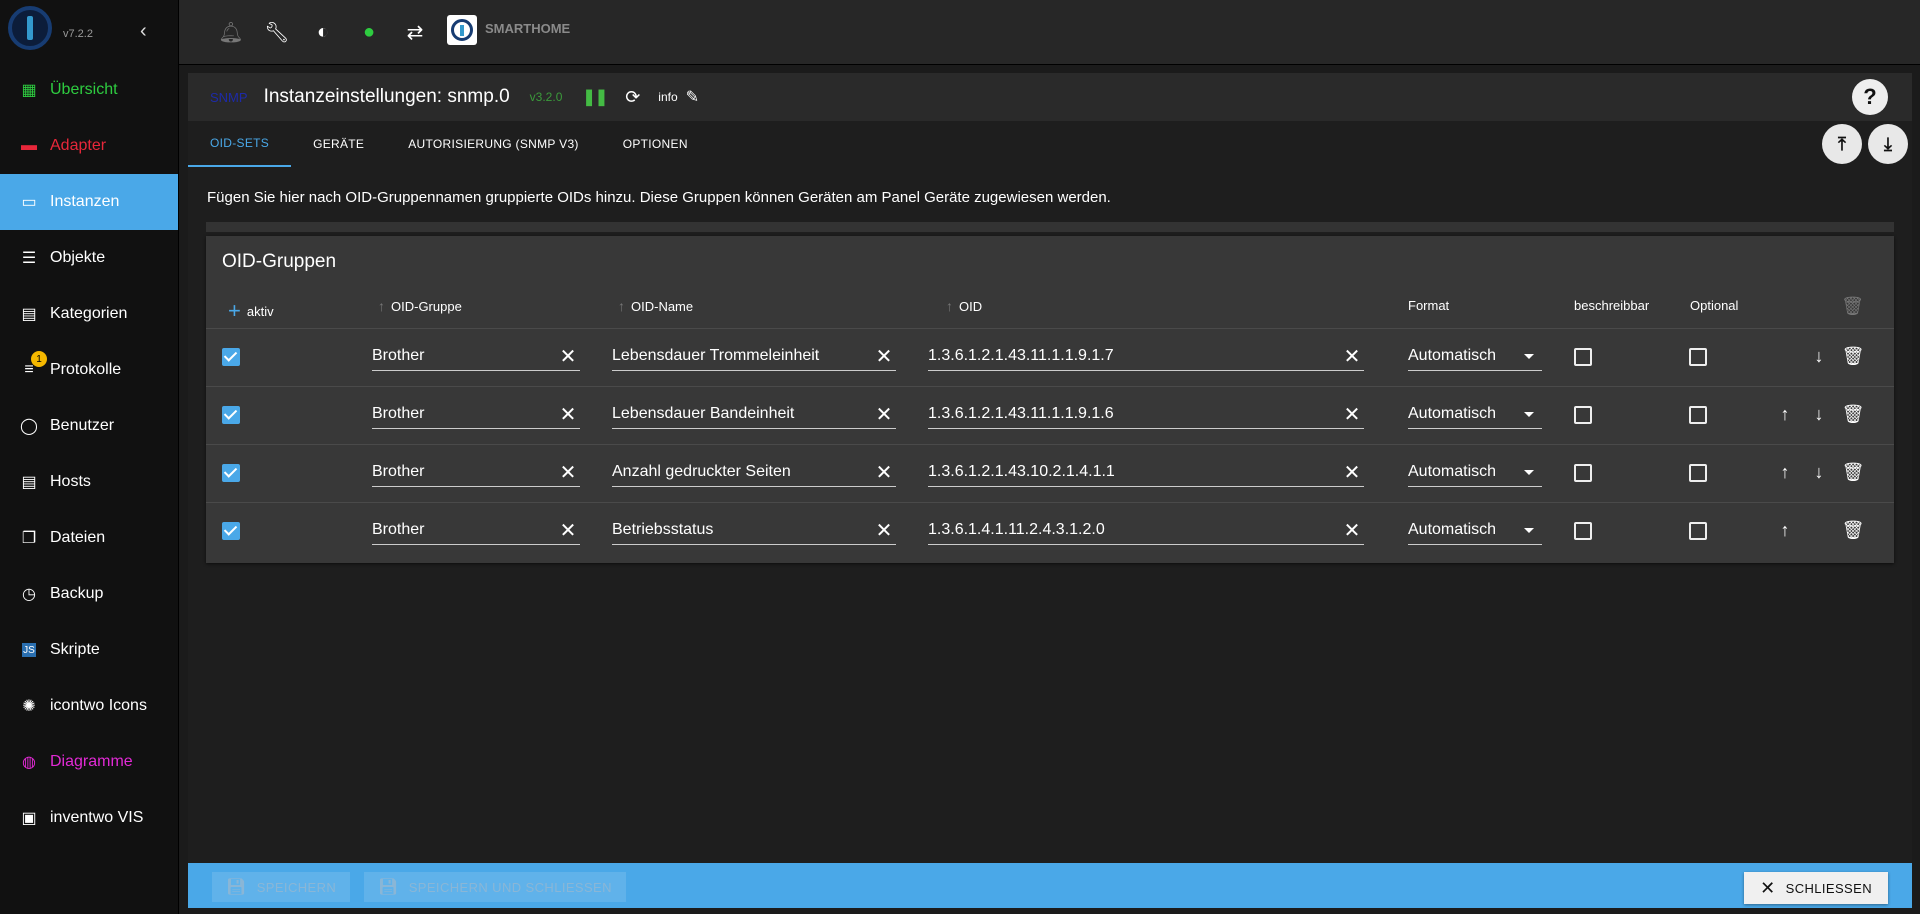  I want to click on oid-field: 1.3.6.1.4.1.11.2.4.3.1.2.0 ✕, so click(1146, 530).